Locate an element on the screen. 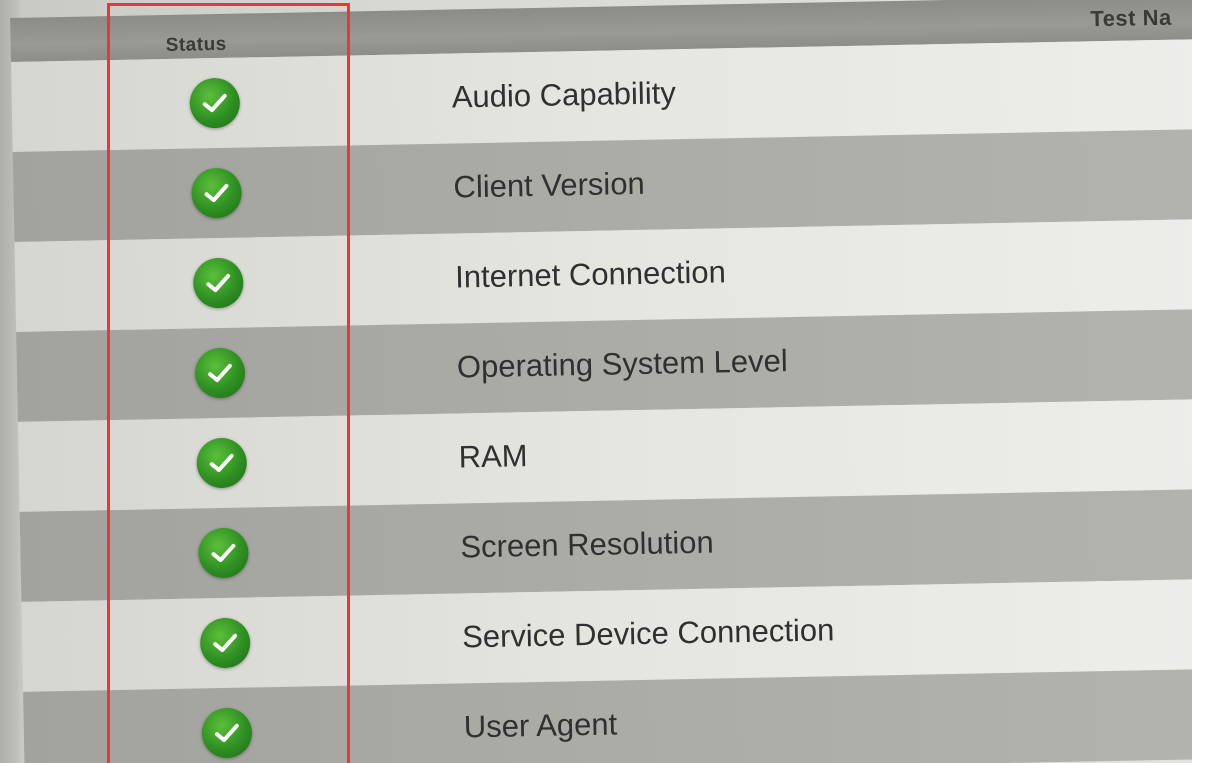 Image resolution: width=1207 pixels, height=763 pixels. test-name: Client Version is located at coordinates (549, 185).